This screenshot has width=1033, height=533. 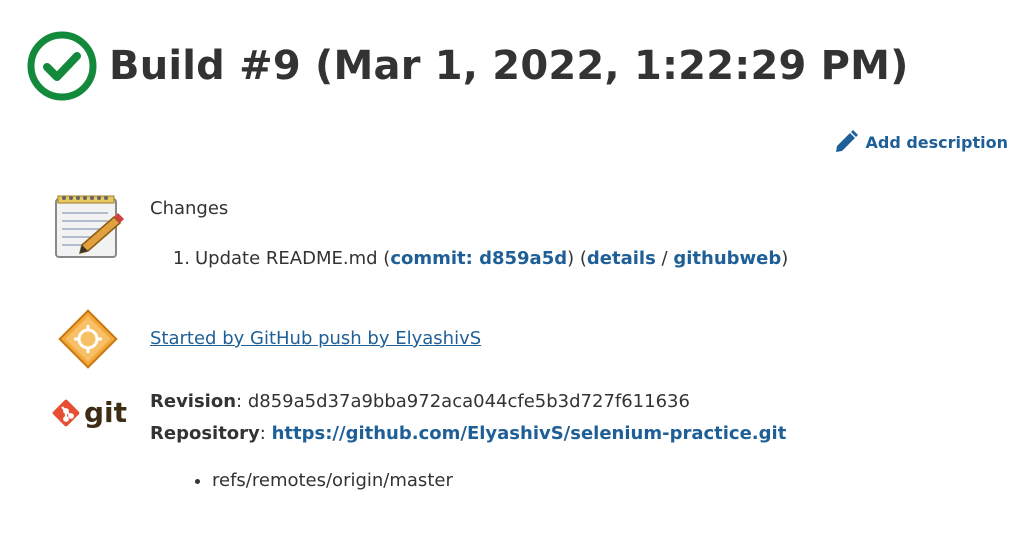 I want to click on branch-list: refs/remotes/origin/master, so click(x=321, y=480).